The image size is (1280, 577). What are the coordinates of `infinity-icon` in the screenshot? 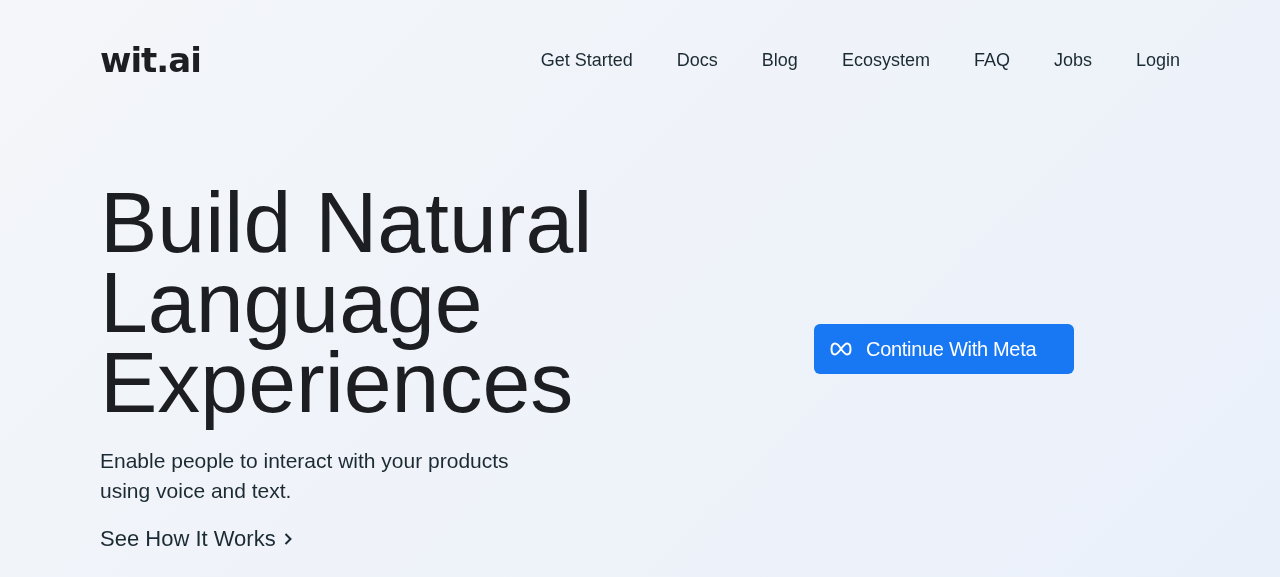 It's located at (841, 349).